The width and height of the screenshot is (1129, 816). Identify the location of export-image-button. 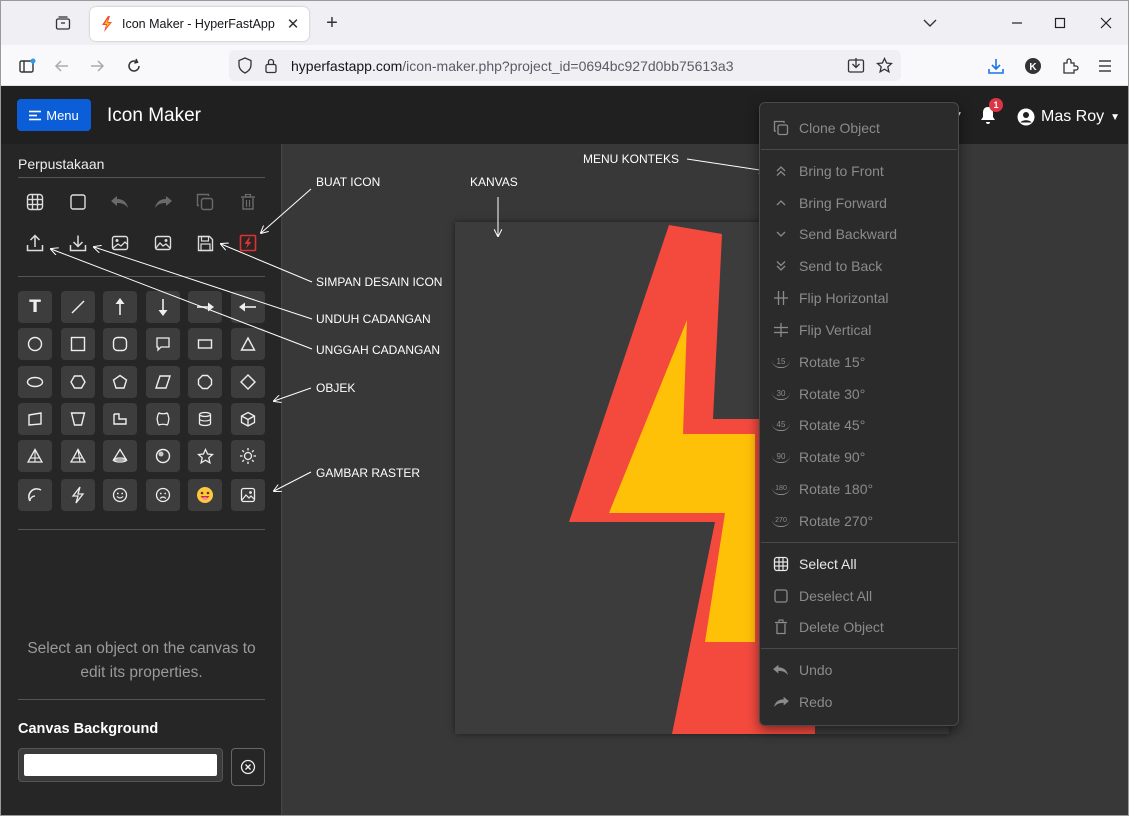
(120, 243).